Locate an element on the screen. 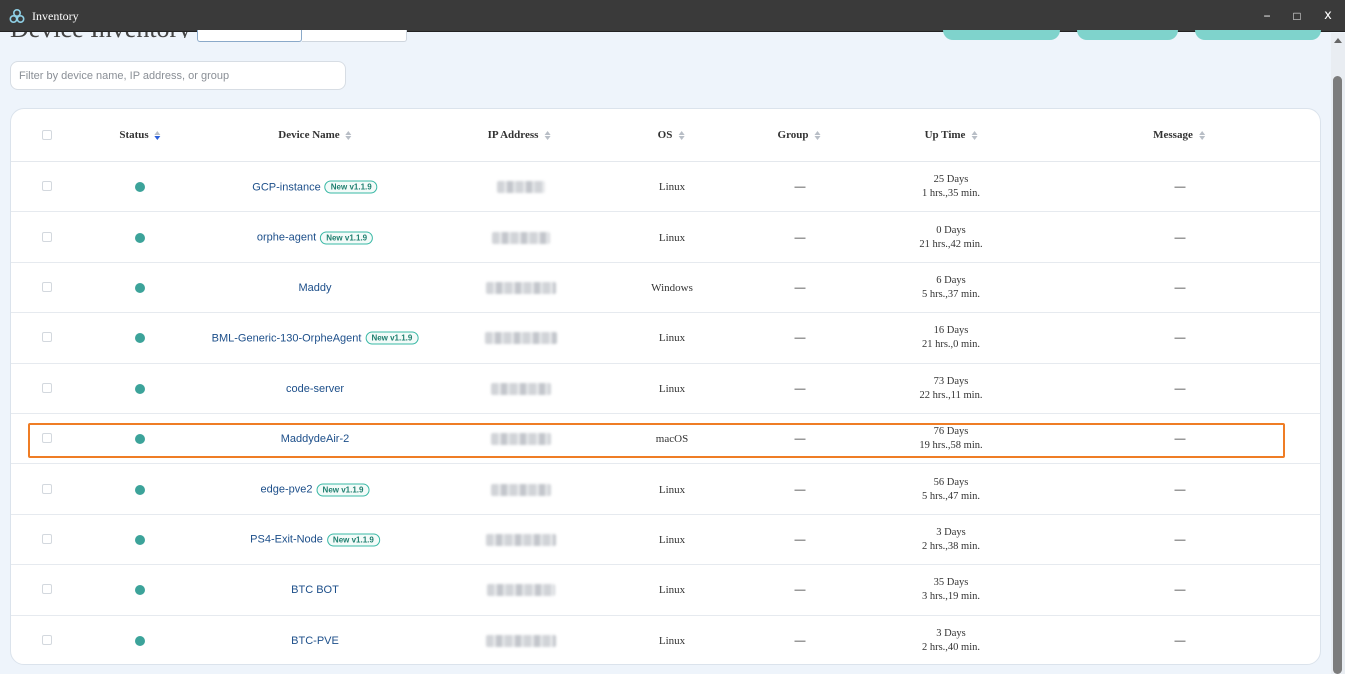  view-toggle-left is located at coordinates (249, 36).